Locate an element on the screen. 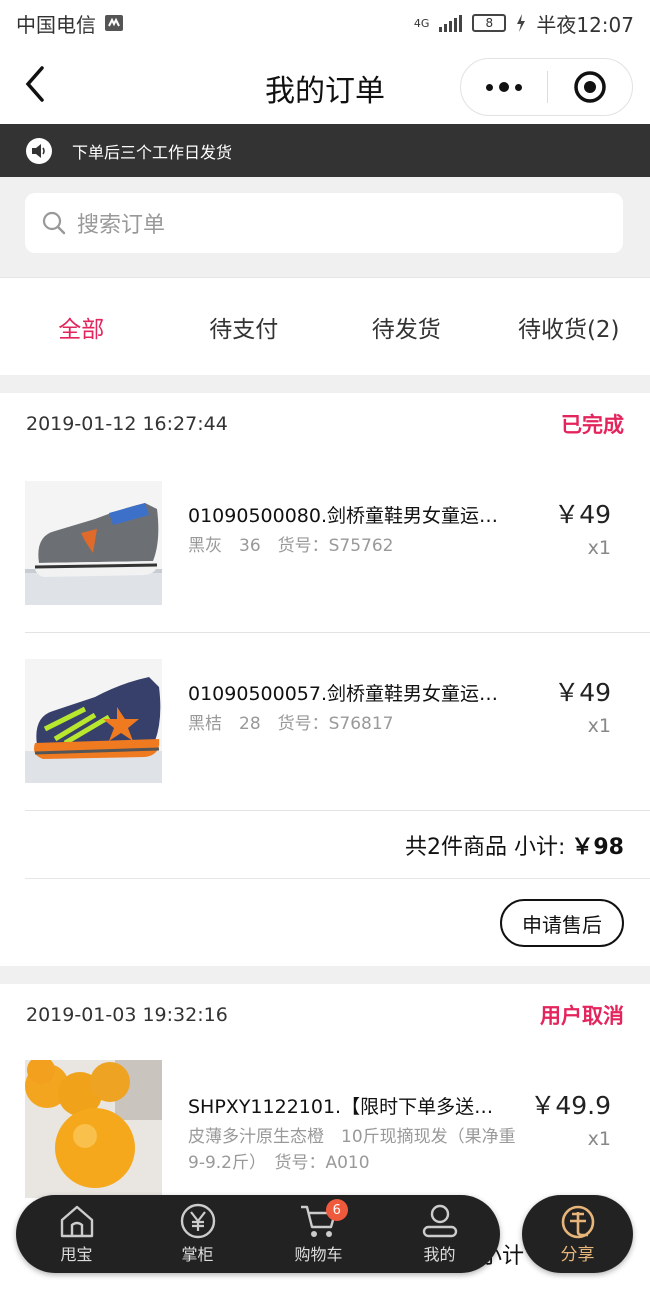  search-icon is located at coordinates (54, 223).